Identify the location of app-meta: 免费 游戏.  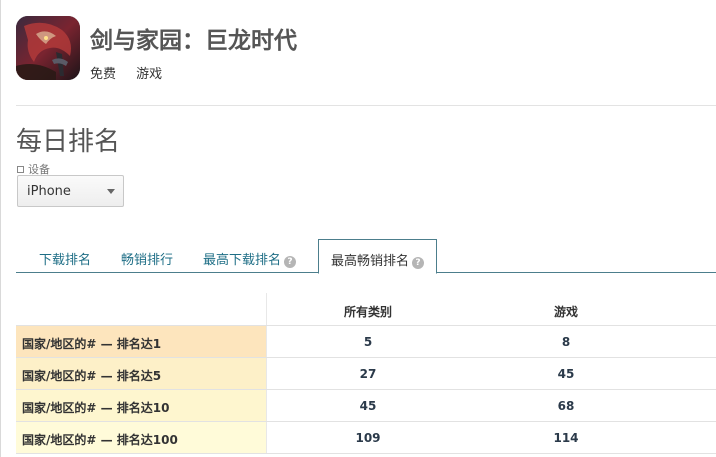
(134, 72).